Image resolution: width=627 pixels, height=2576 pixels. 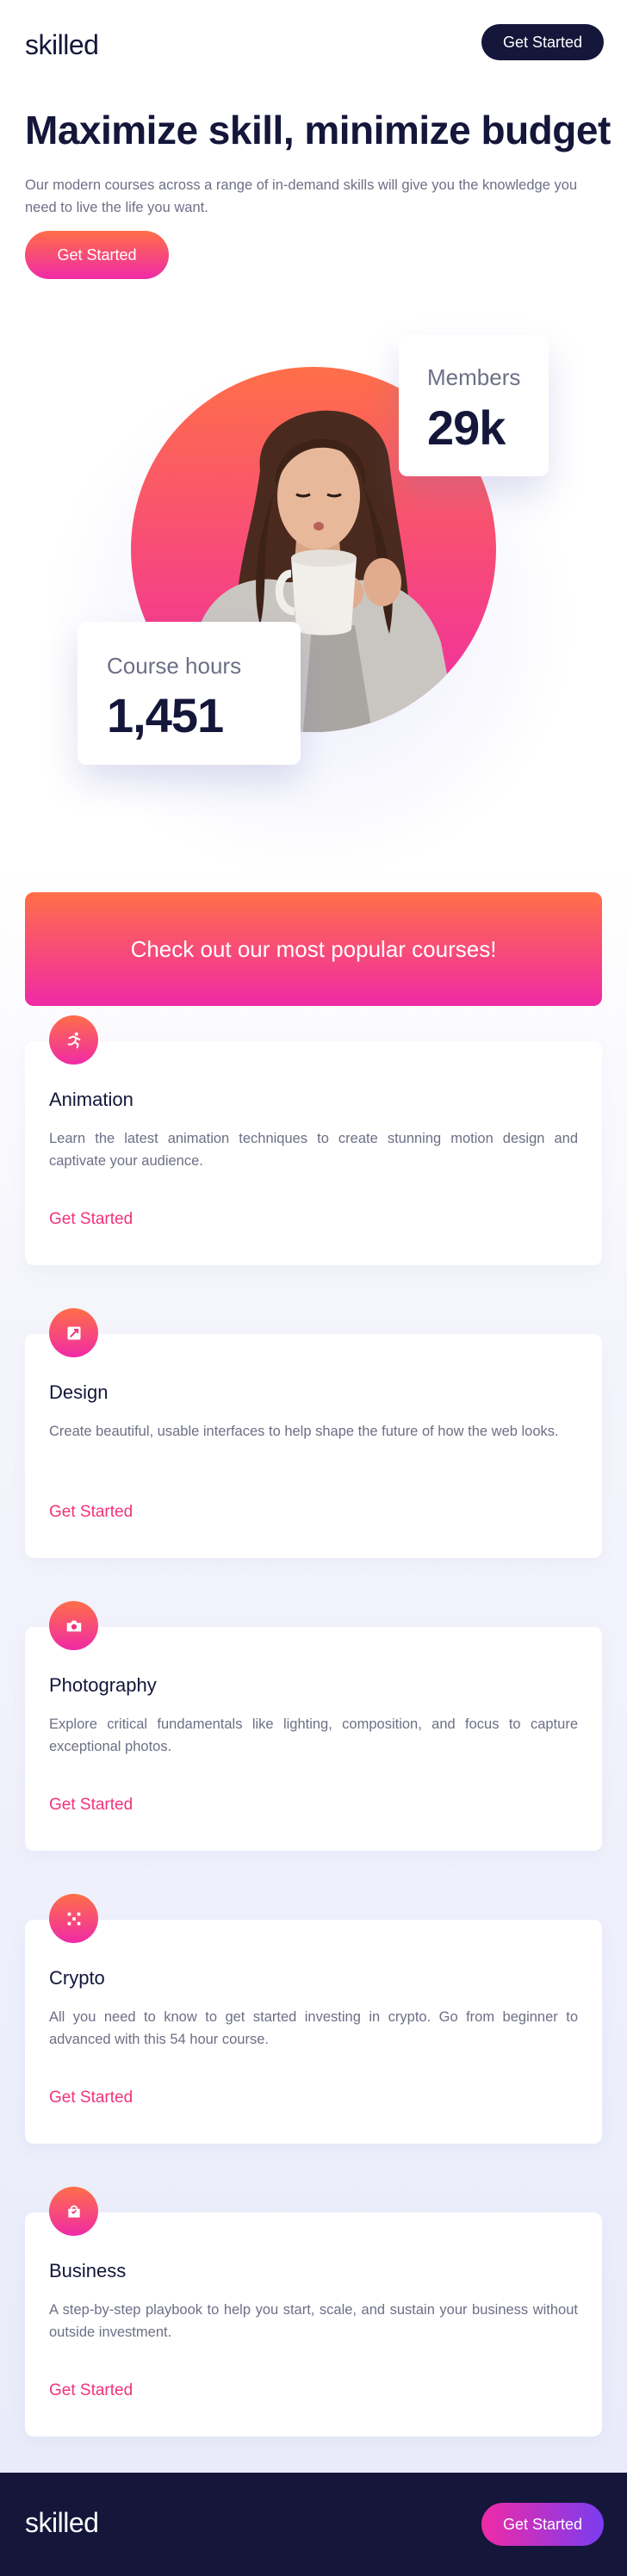 What do you see at coordinates (174, 666) in the screenshot?
I see `course-hours-label: Course hours` at bounding box center [174, 666].